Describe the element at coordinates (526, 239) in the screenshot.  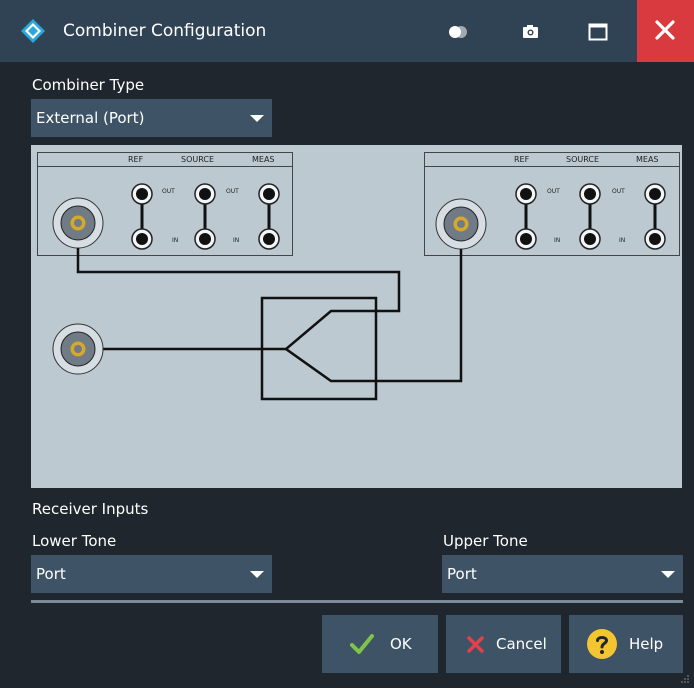
I see `right-ref-in-jack` at that location.